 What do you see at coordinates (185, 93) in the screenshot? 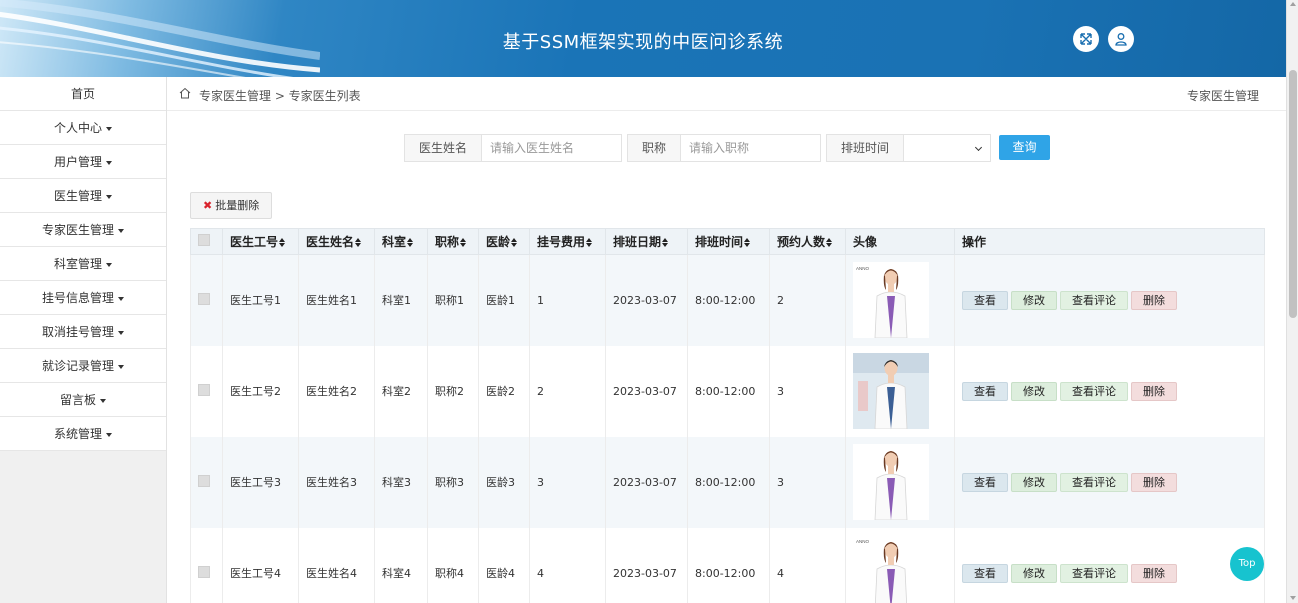
I see `home-icon` at bounding box center [185, 93].